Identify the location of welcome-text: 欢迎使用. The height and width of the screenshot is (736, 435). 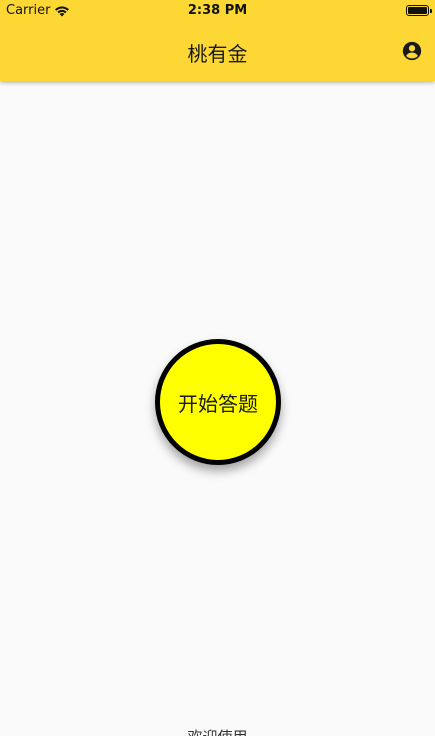
(217, 731).